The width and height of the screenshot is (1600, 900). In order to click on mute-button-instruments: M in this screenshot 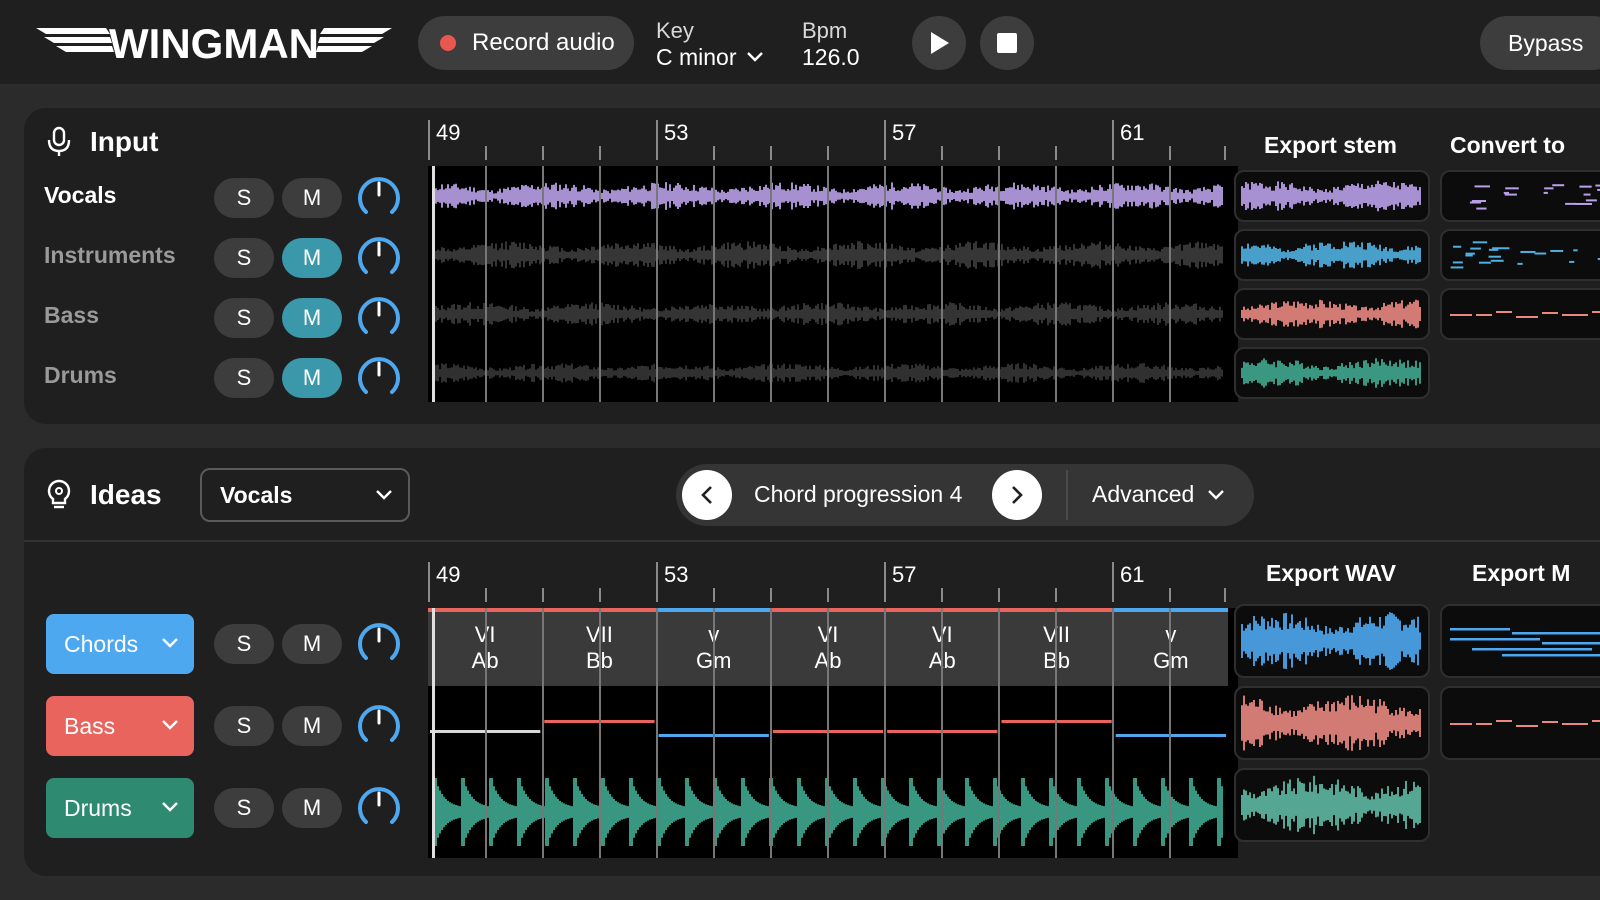, I will do `click(312, 258)`.